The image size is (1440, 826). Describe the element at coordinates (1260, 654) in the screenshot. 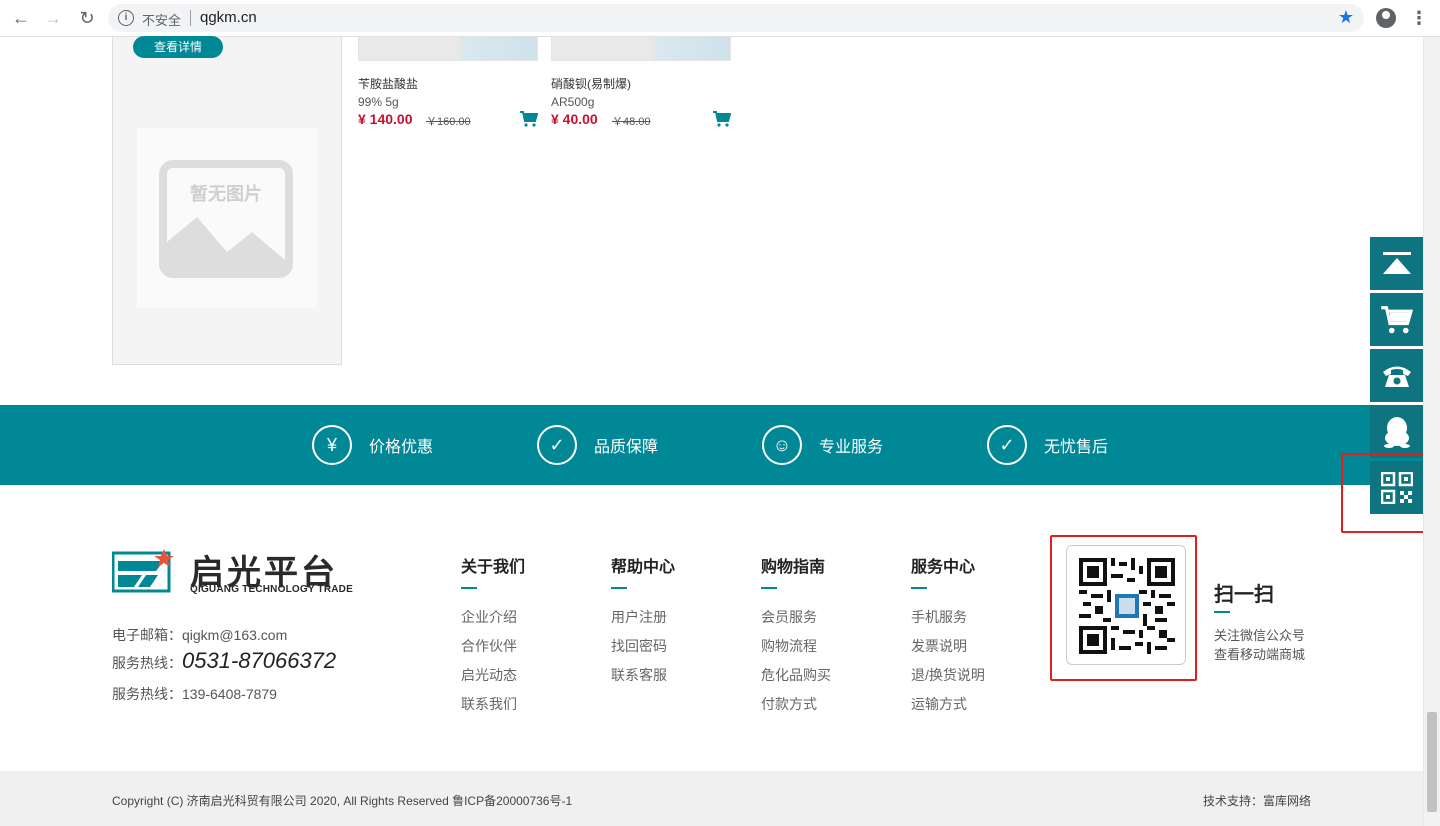

I see `scan-text: 查看移动端商城` at that location.